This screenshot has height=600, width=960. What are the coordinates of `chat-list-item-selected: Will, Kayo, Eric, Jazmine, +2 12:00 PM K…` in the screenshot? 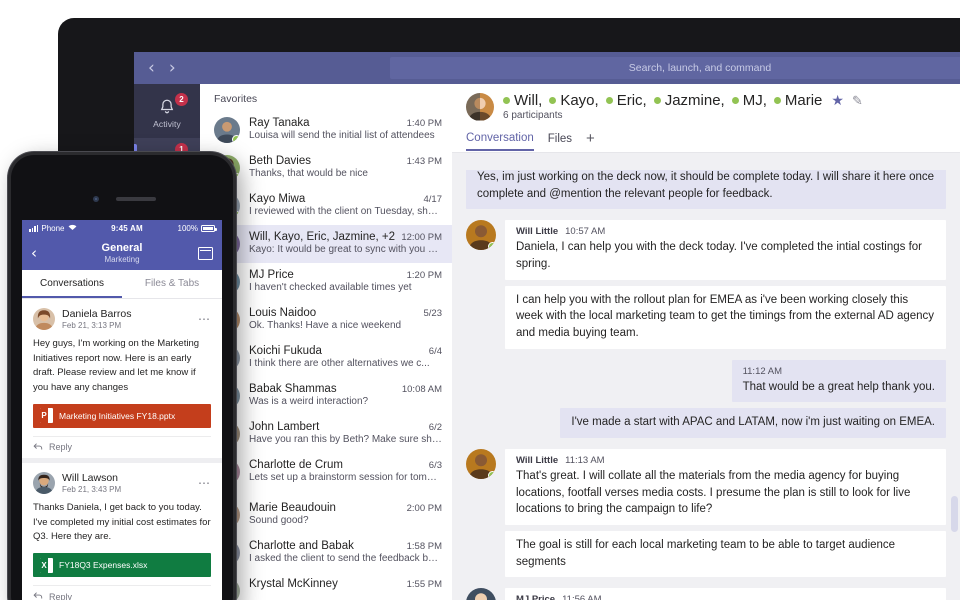 It's located at (326, 244).